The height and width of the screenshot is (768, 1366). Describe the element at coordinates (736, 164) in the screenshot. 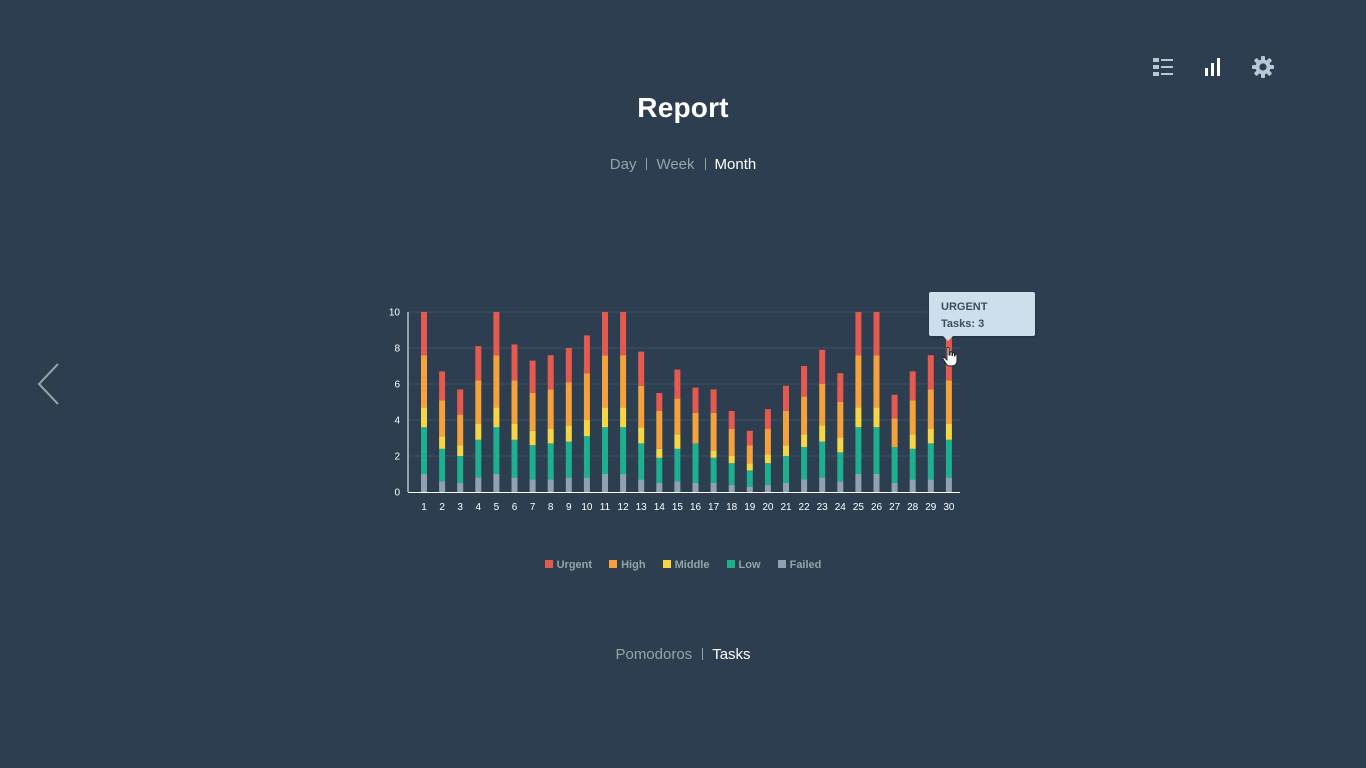

I see `tab-month: Month` at that location.